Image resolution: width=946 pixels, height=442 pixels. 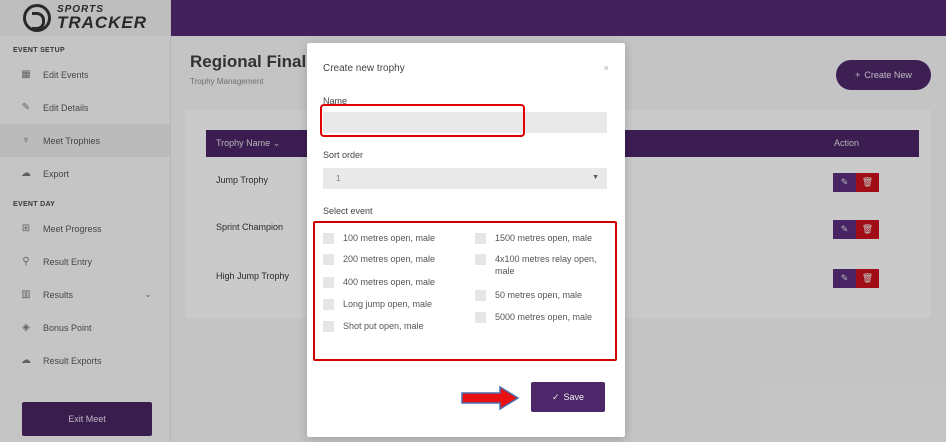 What do you see at coordinates (422, 120) in the screenshot?
I see `annotation-highlight-name` at bounding box center [422, 120].